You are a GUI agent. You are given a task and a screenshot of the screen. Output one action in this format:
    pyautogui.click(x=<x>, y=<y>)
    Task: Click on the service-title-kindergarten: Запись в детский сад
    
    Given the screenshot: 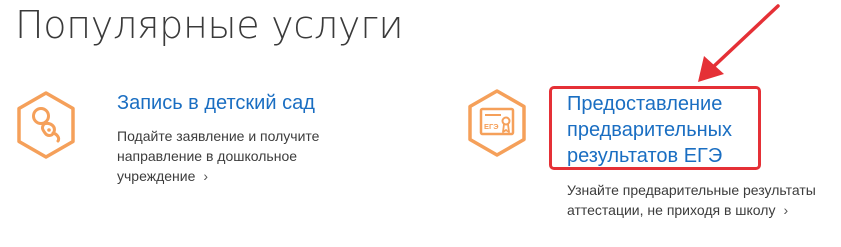 What is the action you would take?
    pyautogui.click(x=216, y=103)
    